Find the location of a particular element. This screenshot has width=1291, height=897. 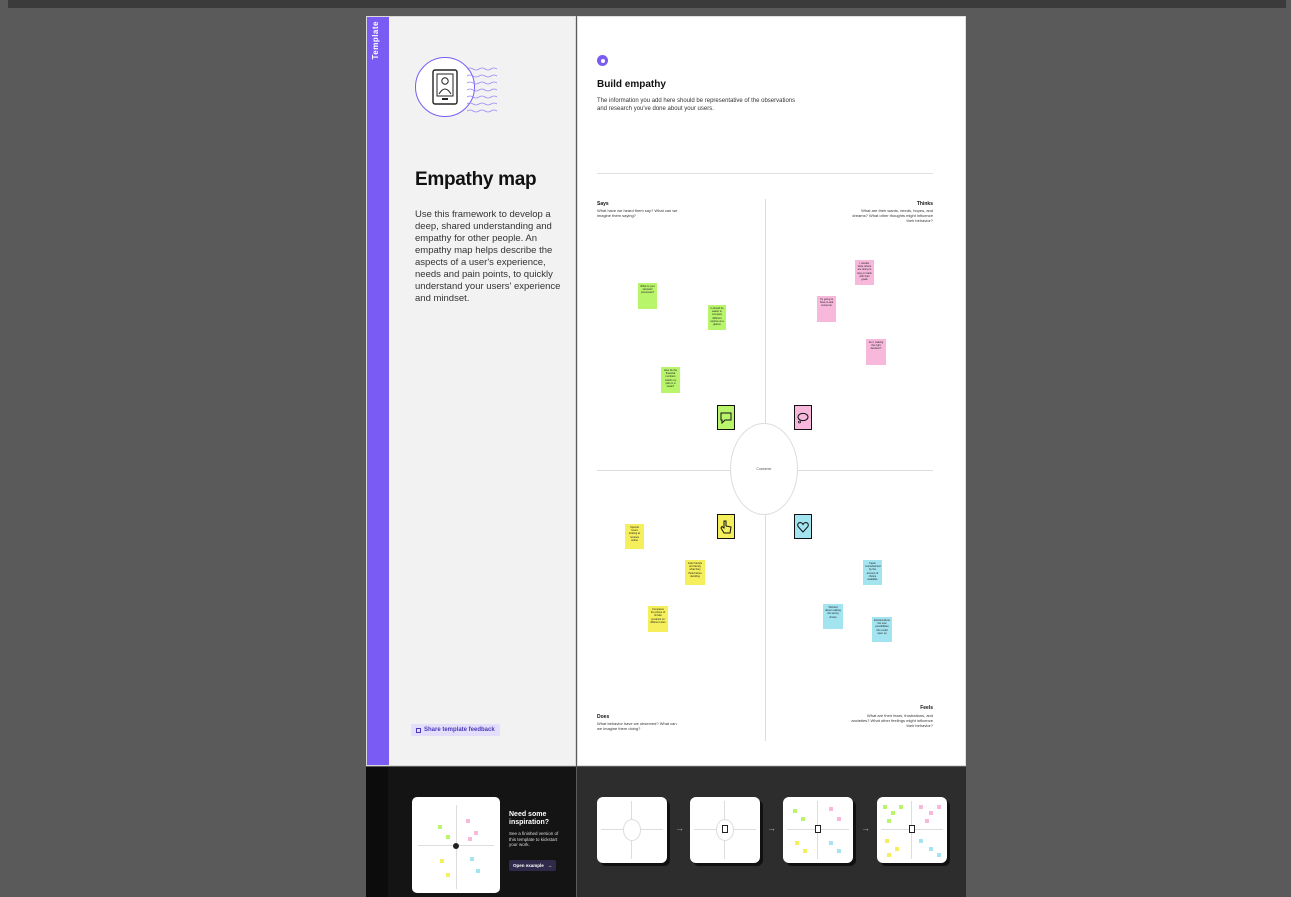

template-strip: Template is located at coordinates (378, 391).